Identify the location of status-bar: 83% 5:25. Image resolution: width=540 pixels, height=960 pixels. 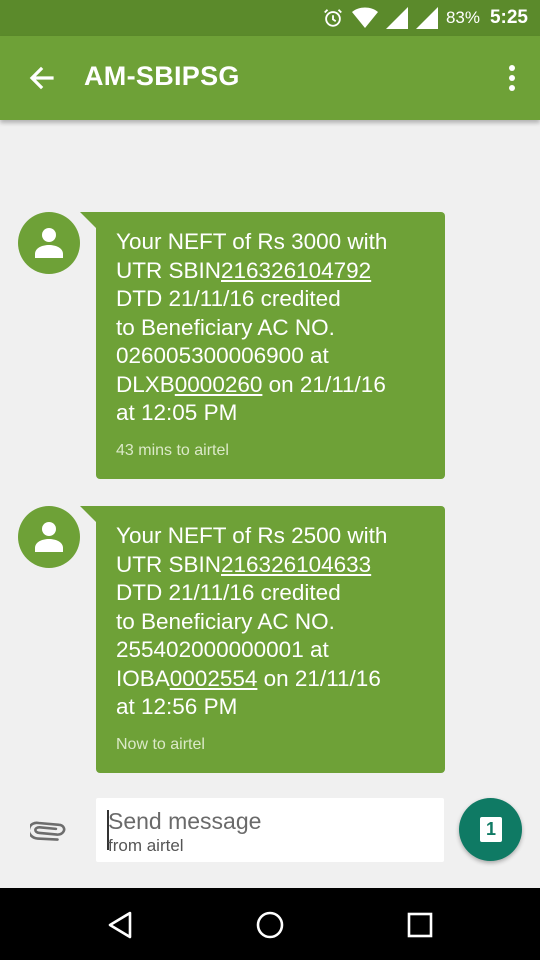
(270, 18).